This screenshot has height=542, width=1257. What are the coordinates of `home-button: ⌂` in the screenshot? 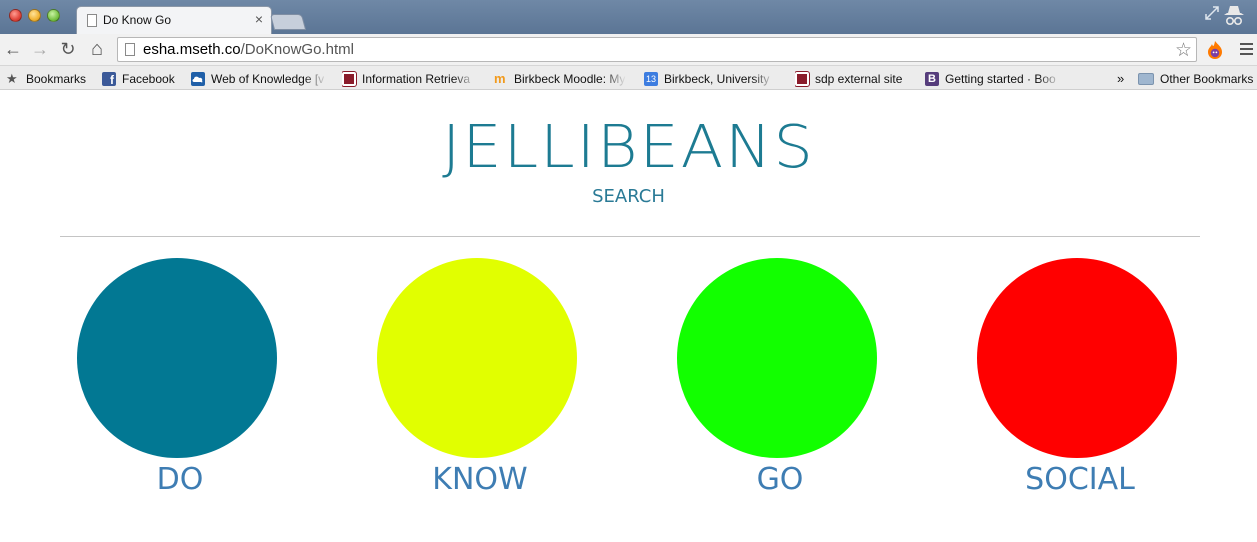 It's located at (97, 49).